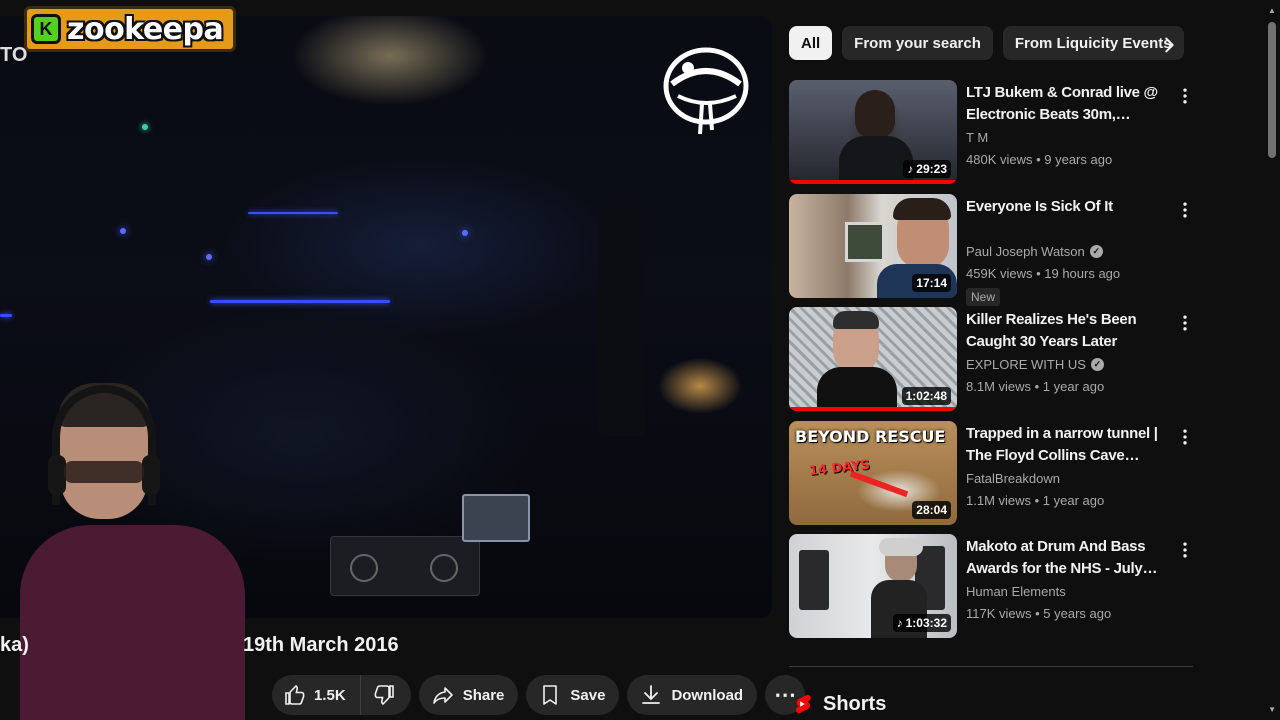 This screenshot has width=1280, height=720. Describe the element at coordinates (1272, 709) in the screenshot. I see `scroll-down-arrow: ▼` at that location.